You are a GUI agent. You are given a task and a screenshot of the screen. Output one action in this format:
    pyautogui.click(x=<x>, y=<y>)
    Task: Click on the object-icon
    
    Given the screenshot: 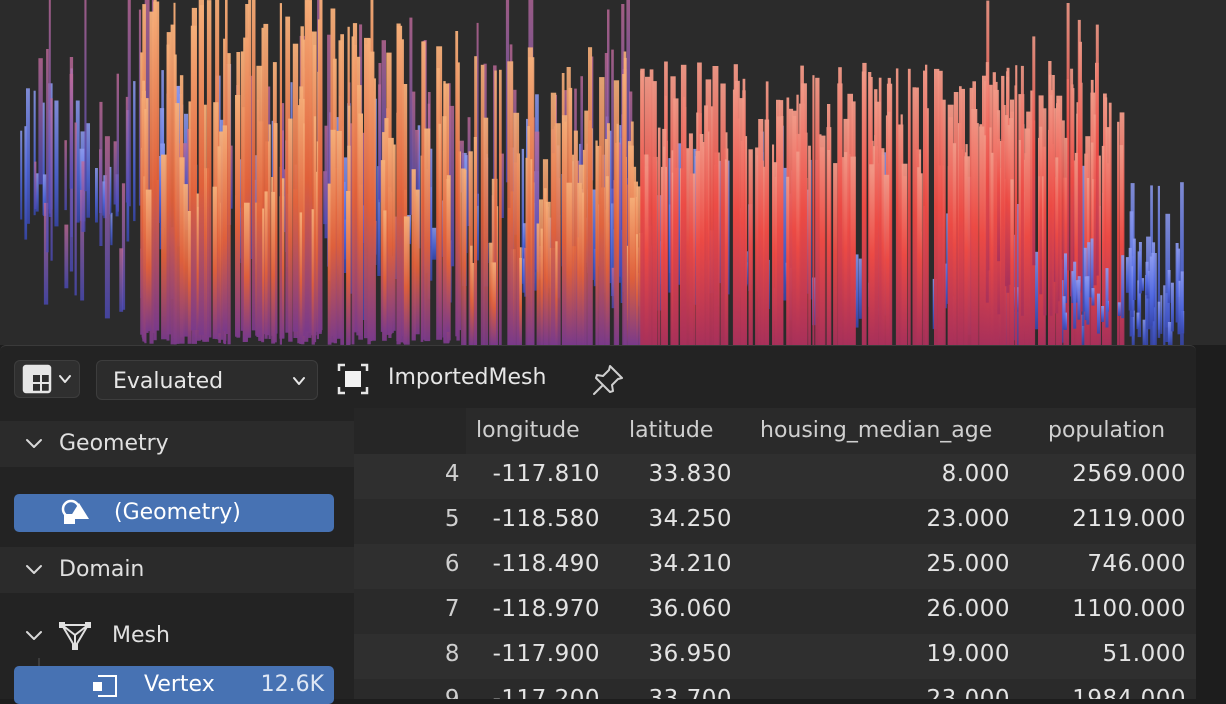 What is the action you would take?
    pyautogui.click(x=353, y=379)
    